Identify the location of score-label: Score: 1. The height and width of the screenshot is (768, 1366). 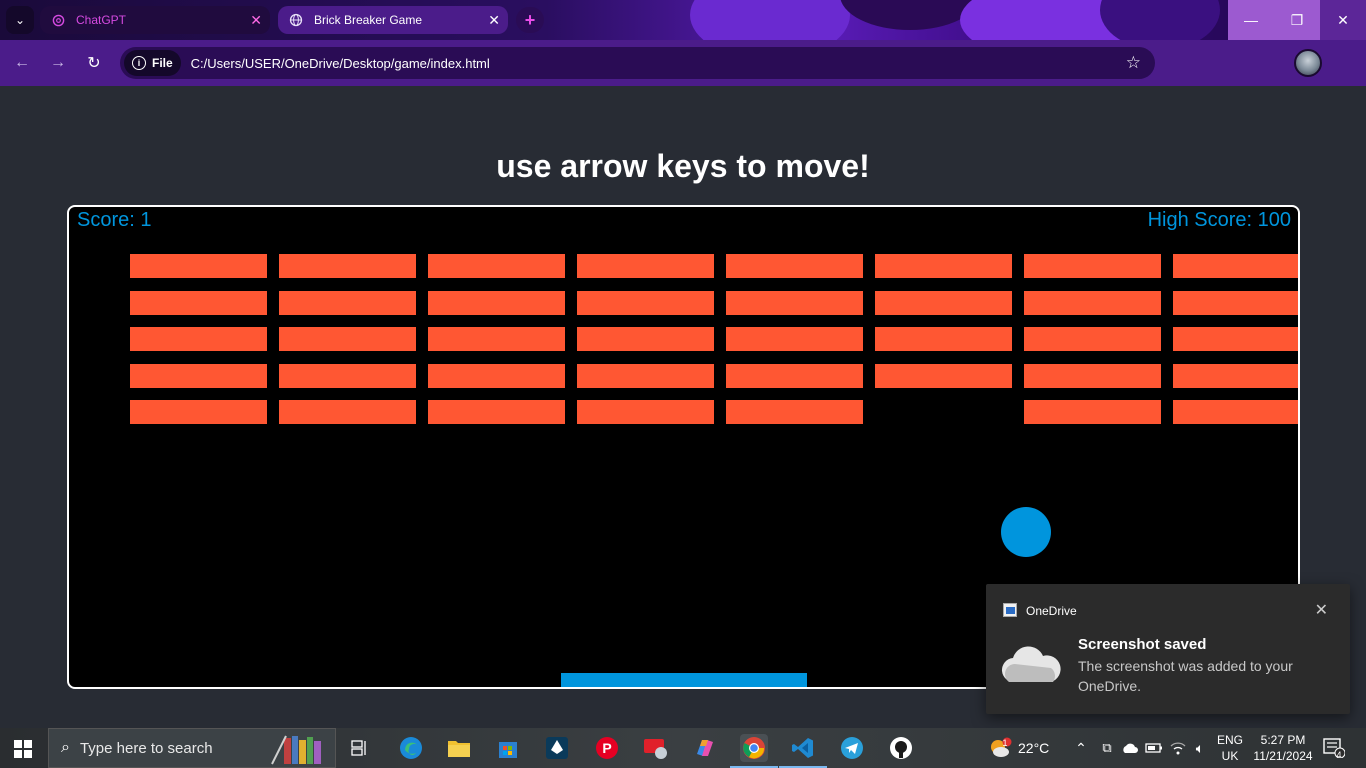
(114, 220).